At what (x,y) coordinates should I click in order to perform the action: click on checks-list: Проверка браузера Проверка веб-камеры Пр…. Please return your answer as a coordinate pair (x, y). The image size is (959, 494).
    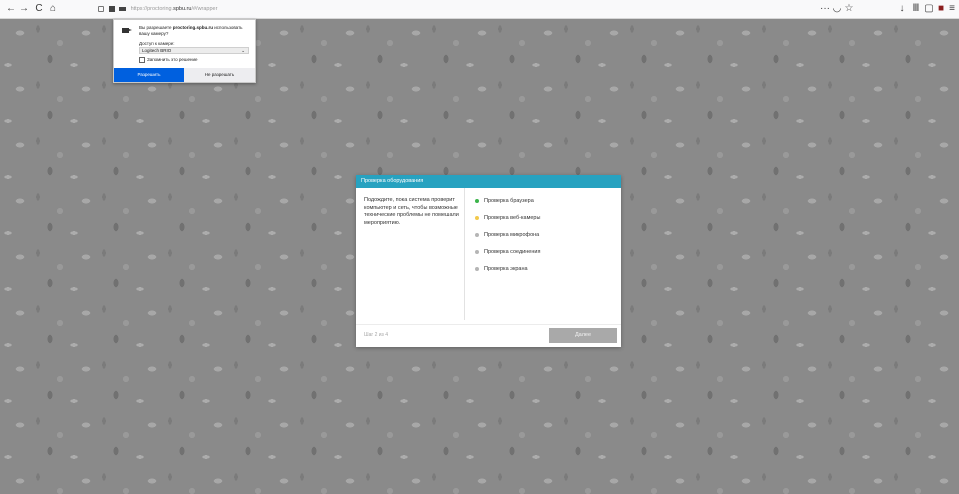
    Looking at the image, I should click on (507, 238).